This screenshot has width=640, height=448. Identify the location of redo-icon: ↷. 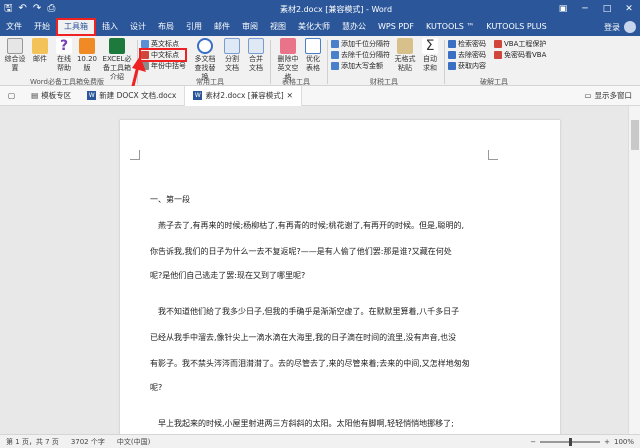
(37, 9).